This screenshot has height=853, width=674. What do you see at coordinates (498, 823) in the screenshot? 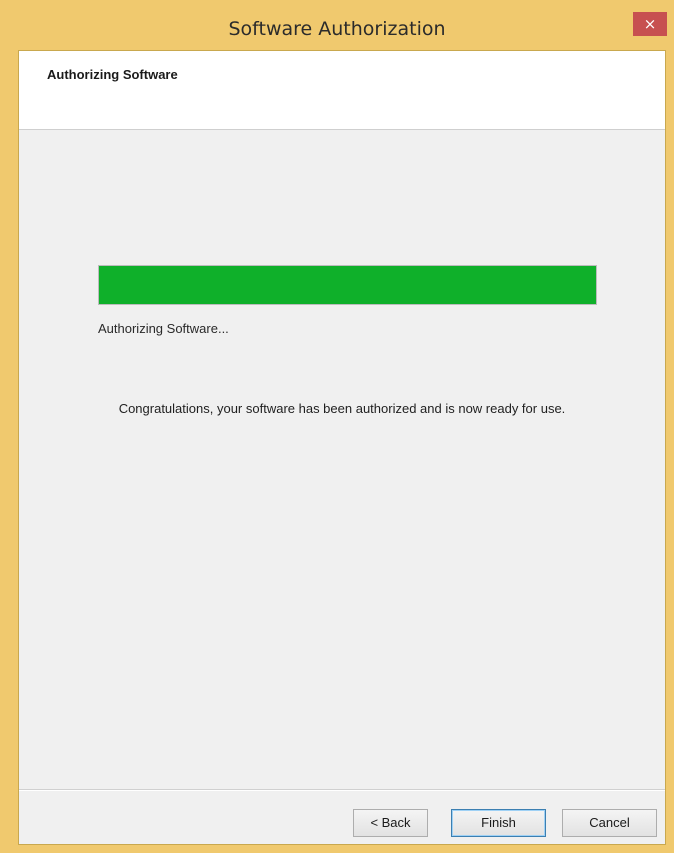
I see `finish-button: Finish` at bounding box center [498, 823].